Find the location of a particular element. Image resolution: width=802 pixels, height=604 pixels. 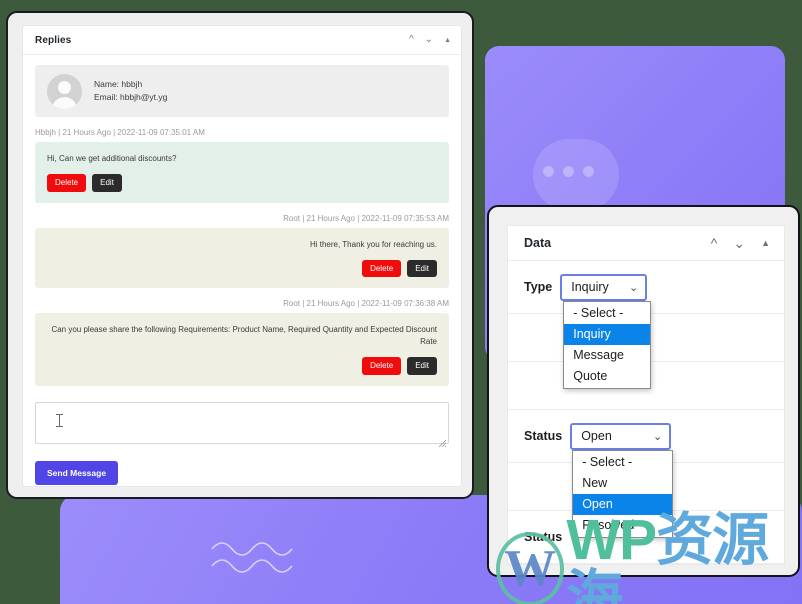

status-option-resolved: Resolved is located at coordinates (622, 525).